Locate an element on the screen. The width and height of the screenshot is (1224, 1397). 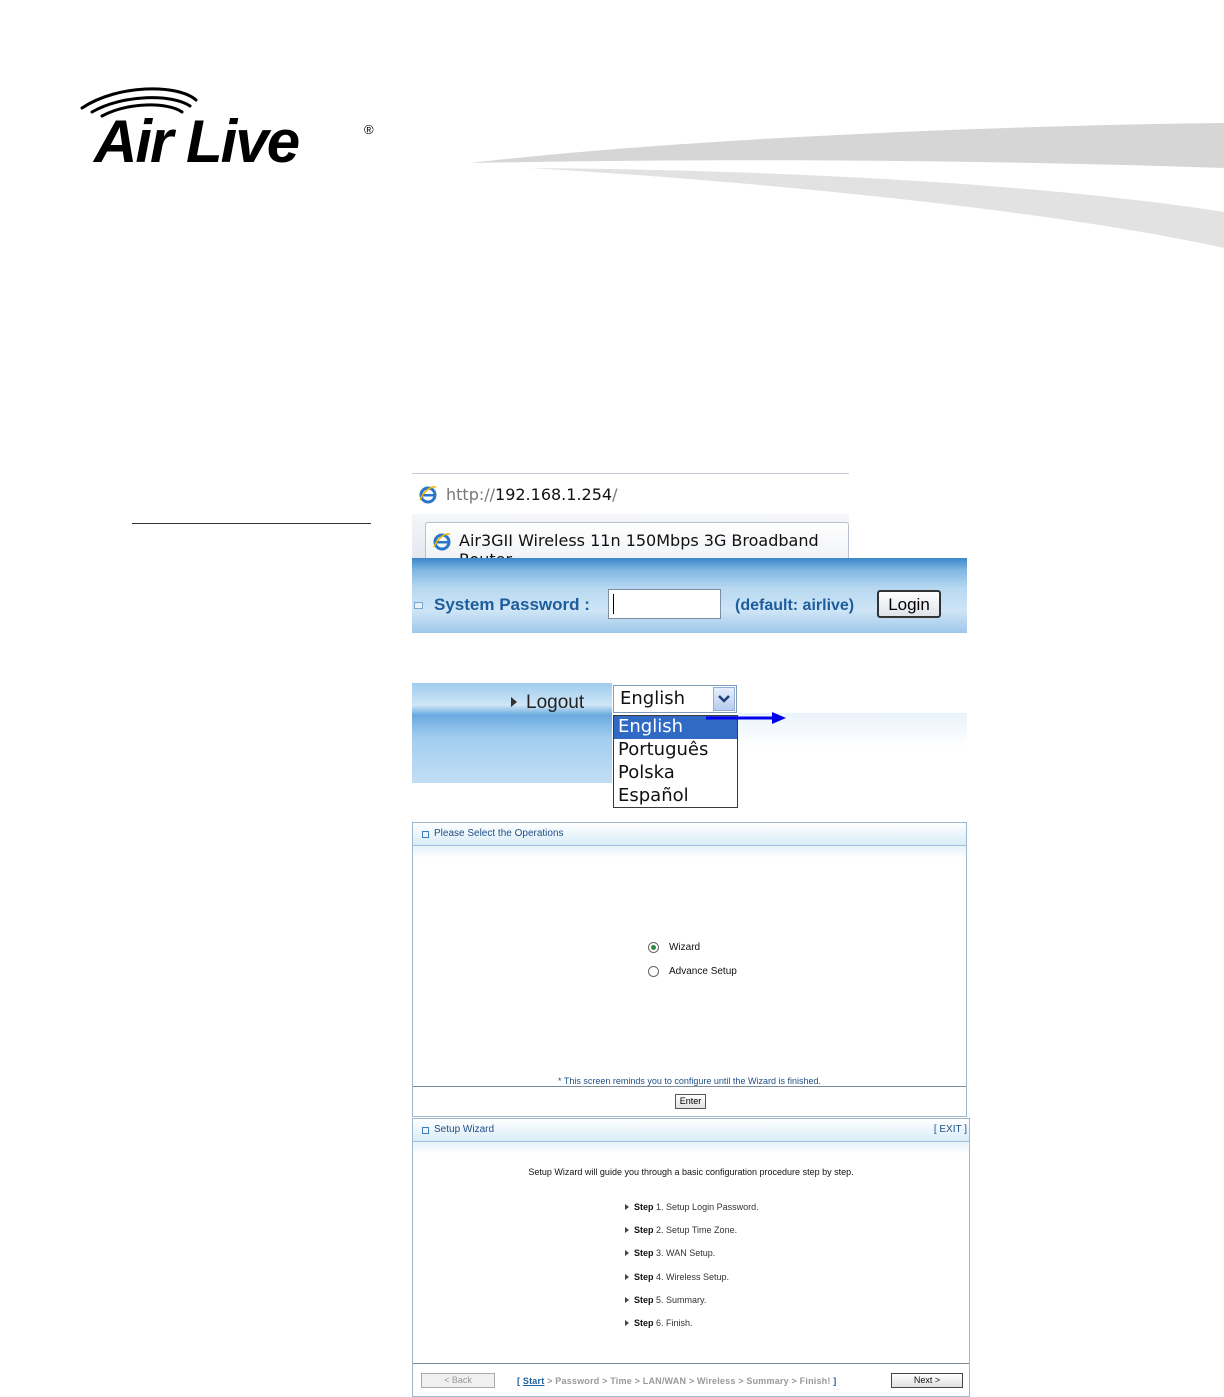
password-label: System Password : is located at coordinates (512, 604).